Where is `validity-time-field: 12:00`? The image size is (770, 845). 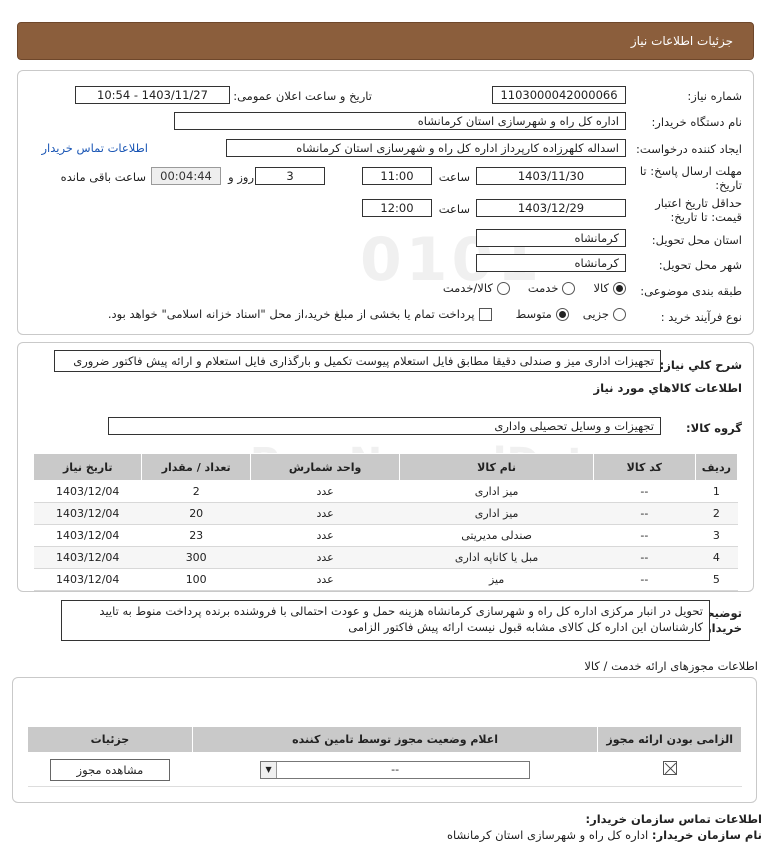 validity-time-field: 12:00 is located at coordinates (397, 208).